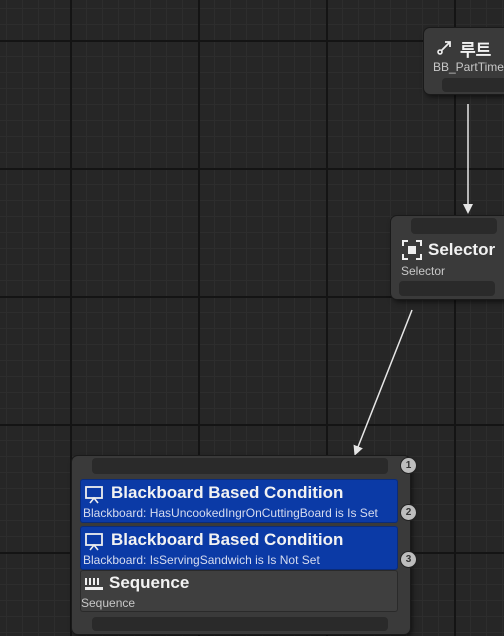 Image resolution: width=504 pixels, height=636 pixels. I want to click on root-blackboard-label: BB_PartTime, so click(468, 67).